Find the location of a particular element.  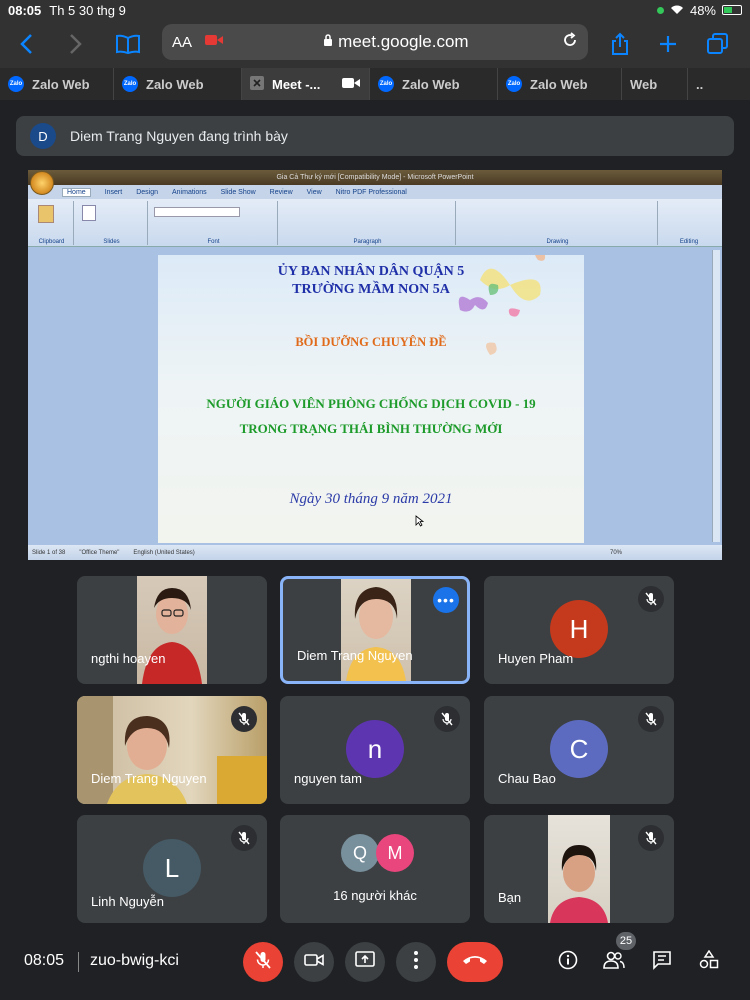

text-size-button: AA is located at coordinates (182, 42).